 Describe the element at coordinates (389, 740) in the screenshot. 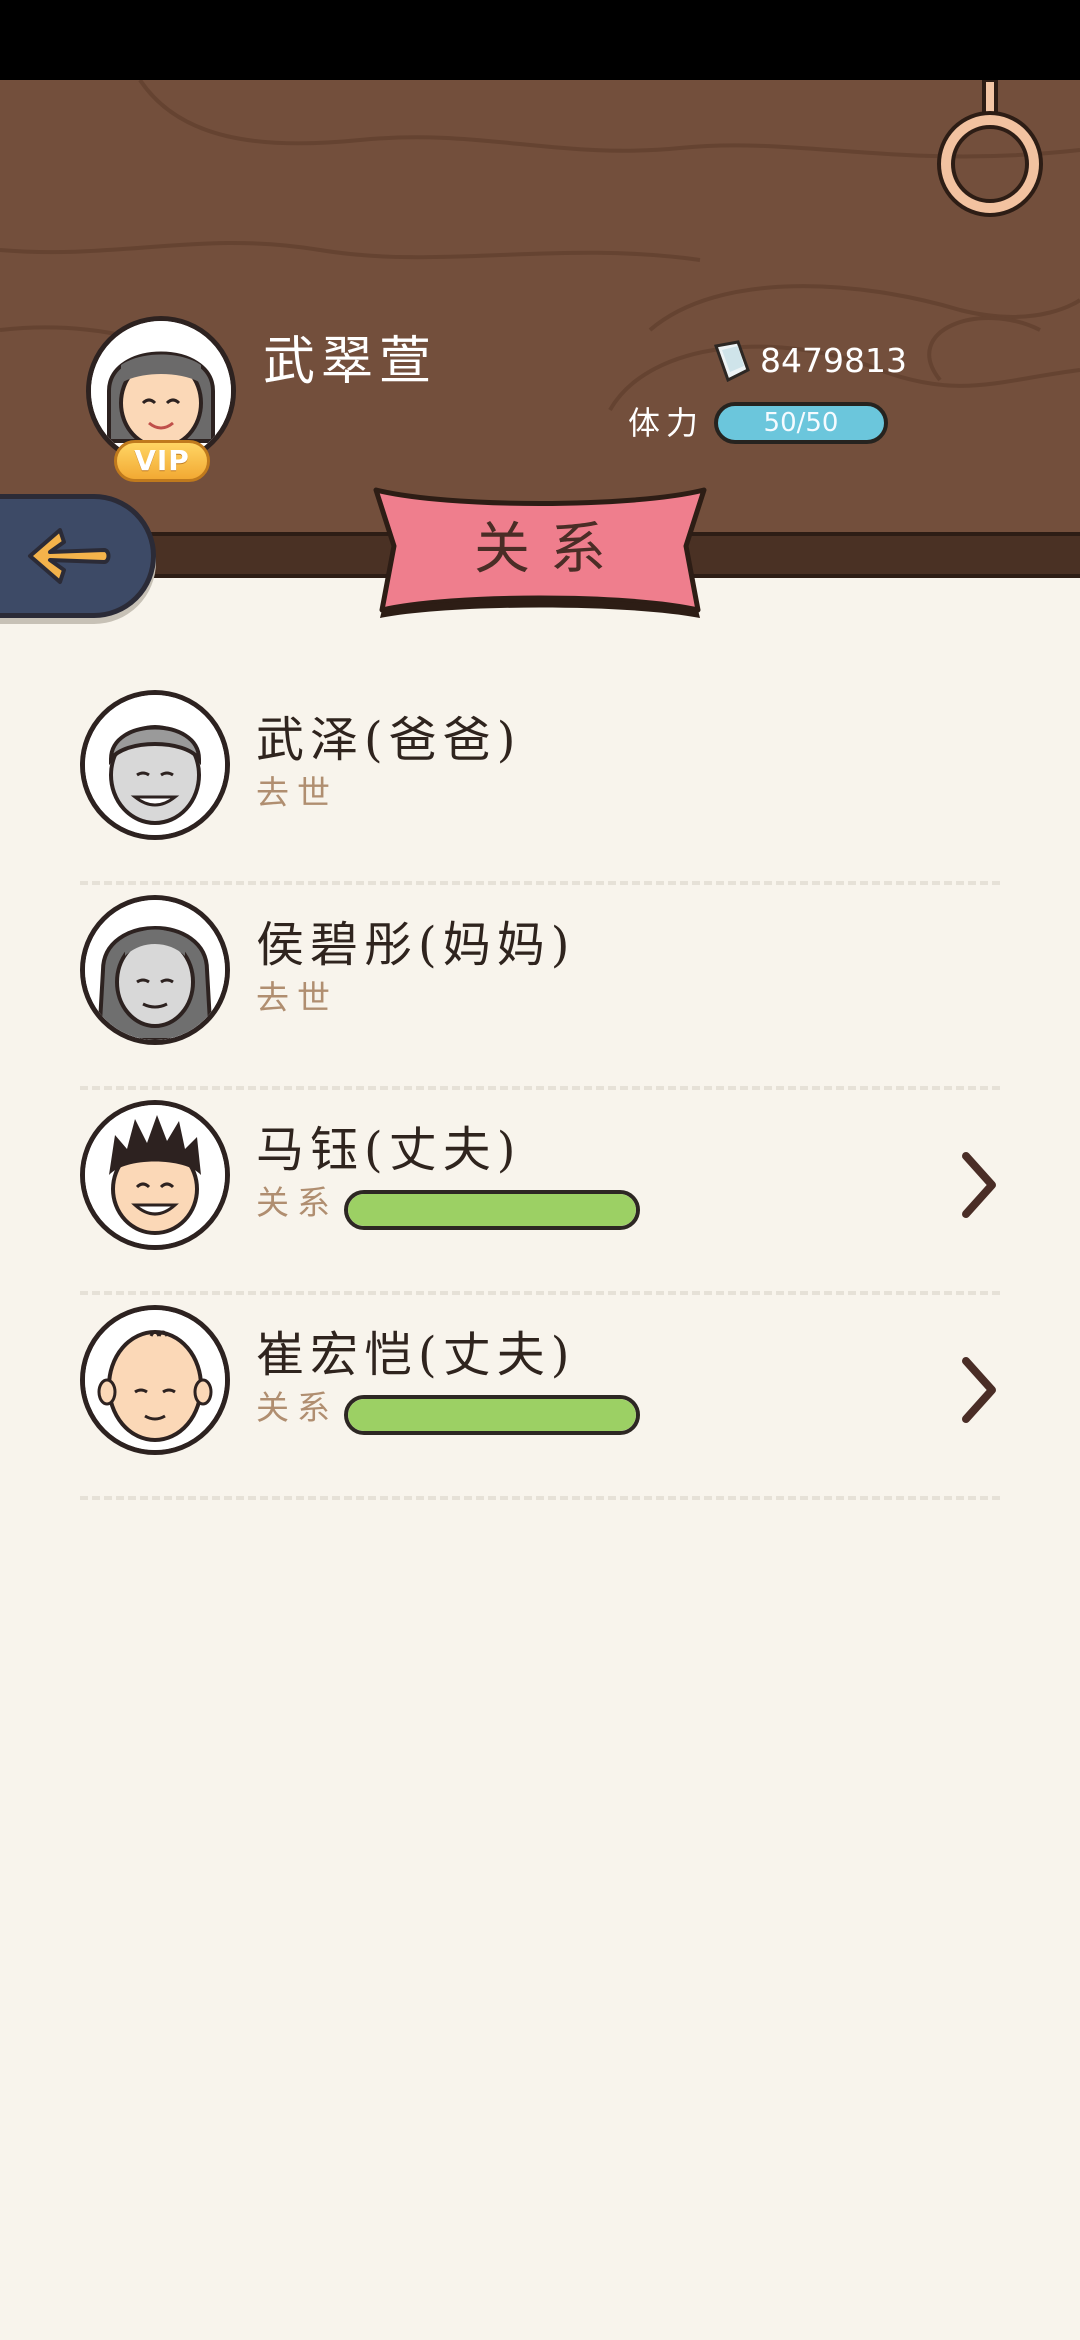

I see `relation-name: 武泽(爸爸)` at that location.